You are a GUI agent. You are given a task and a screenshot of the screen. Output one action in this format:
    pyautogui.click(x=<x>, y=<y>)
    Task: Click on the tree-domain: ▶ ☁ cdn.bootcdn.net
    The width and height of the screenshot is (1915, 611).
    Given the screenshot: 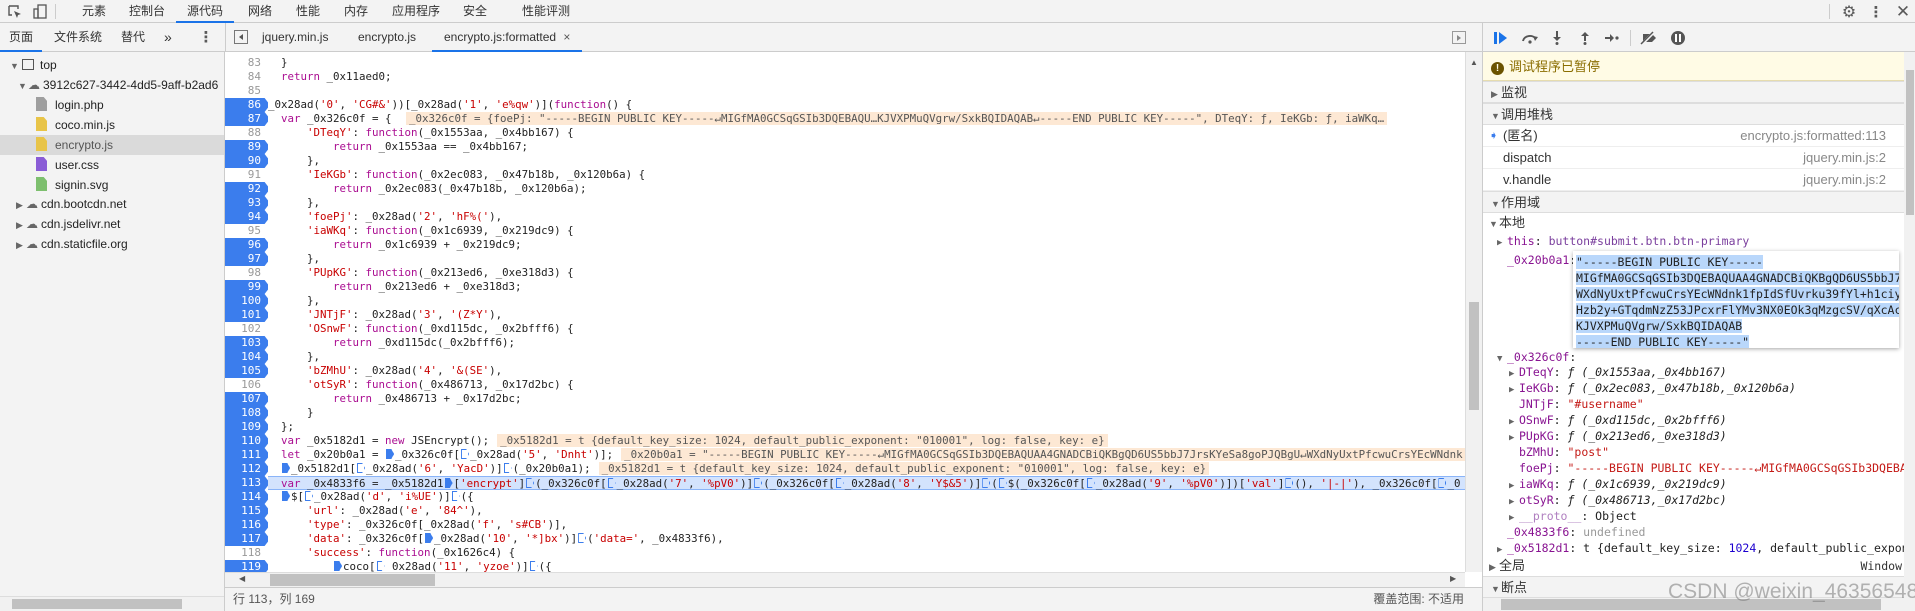 What is the action you would take?
    pyautogui.click(x=71, y=204)
    